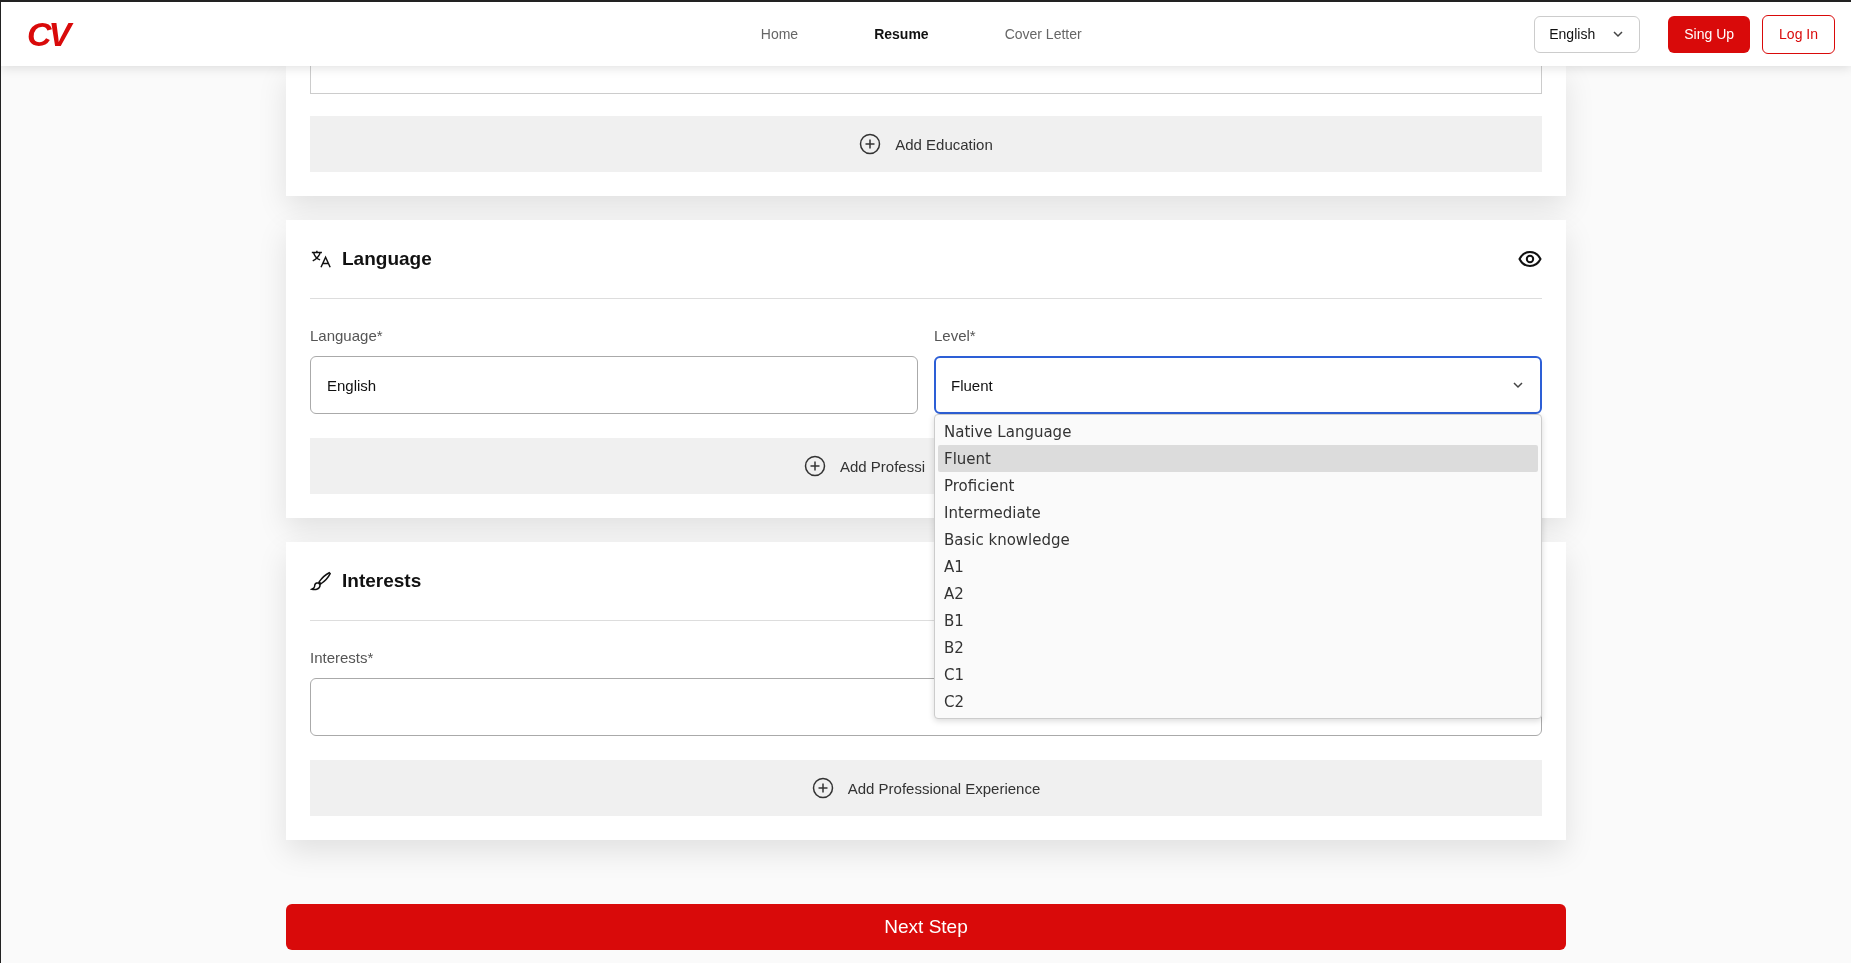 Image resolution: width=1851 pixels, height=963 pixels. What do you see at coordinates (347, 336) in the screenshot?
I see `field-label: Language*` at bounding box center [347, 336].